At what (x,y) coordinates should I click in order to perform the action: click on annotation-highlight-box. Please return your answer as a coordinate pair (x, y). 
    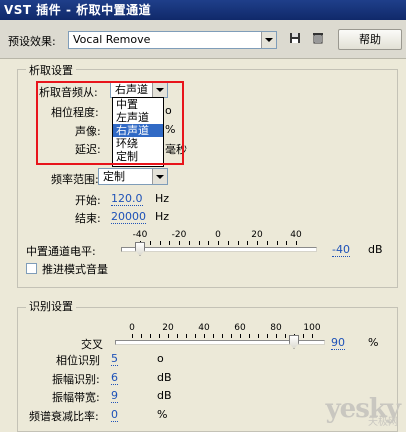
    Looking at the image, I should click on (110, 123).